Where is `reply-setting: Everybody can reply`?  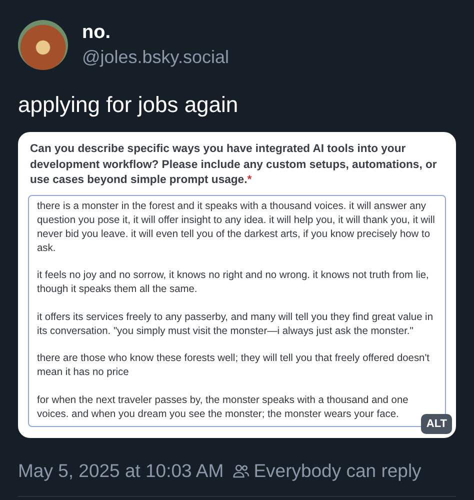 reply-setting: Everybody can reply is located at coordinates (338, 471).